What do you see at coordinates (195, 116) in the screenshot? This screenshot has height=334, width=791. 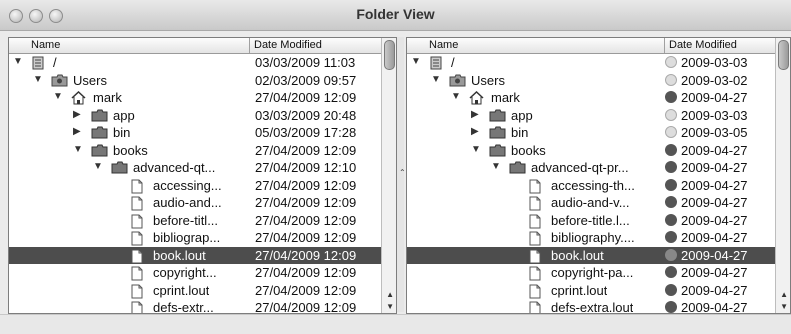 I see `left-tree-row: ▶ app 03/03/2009 20:48` at bounding box center [195, 116].